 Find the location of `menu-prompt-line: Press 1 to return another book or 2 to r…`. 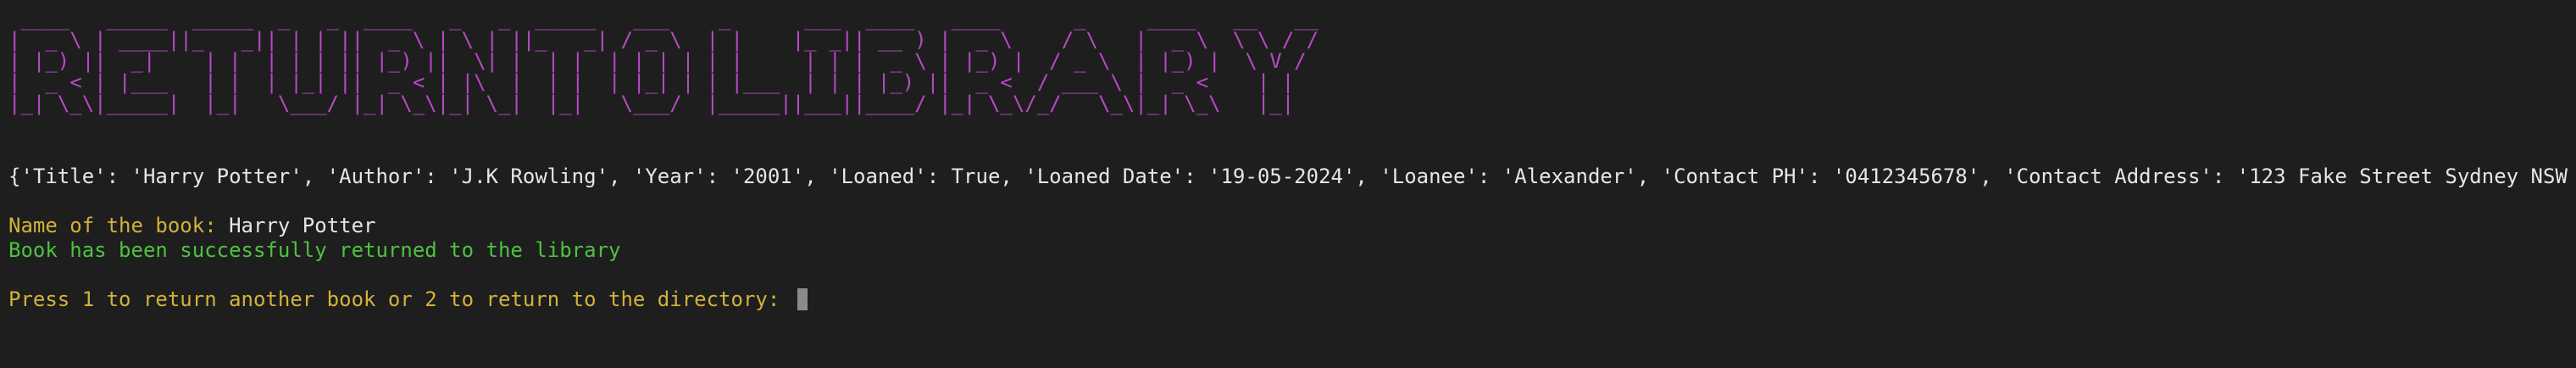

menu-prompt-line: Press 1 to return another book or 2 to r… is located at coordinates (1288, 299).